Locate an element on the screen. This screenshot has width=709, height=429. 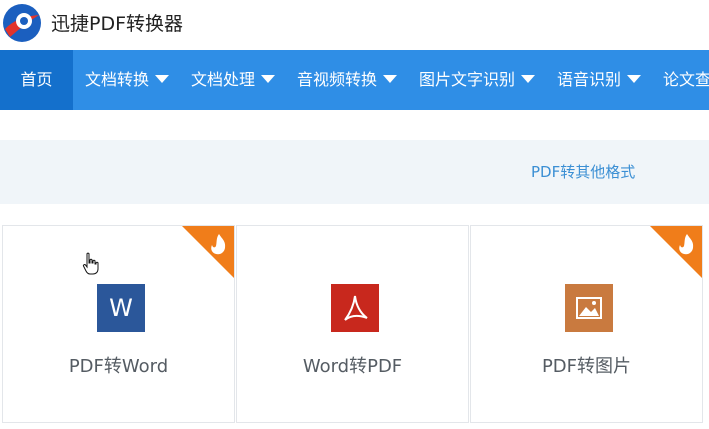
nav-item-doc-process: 文档处理 is located at coordinates (233, 80).